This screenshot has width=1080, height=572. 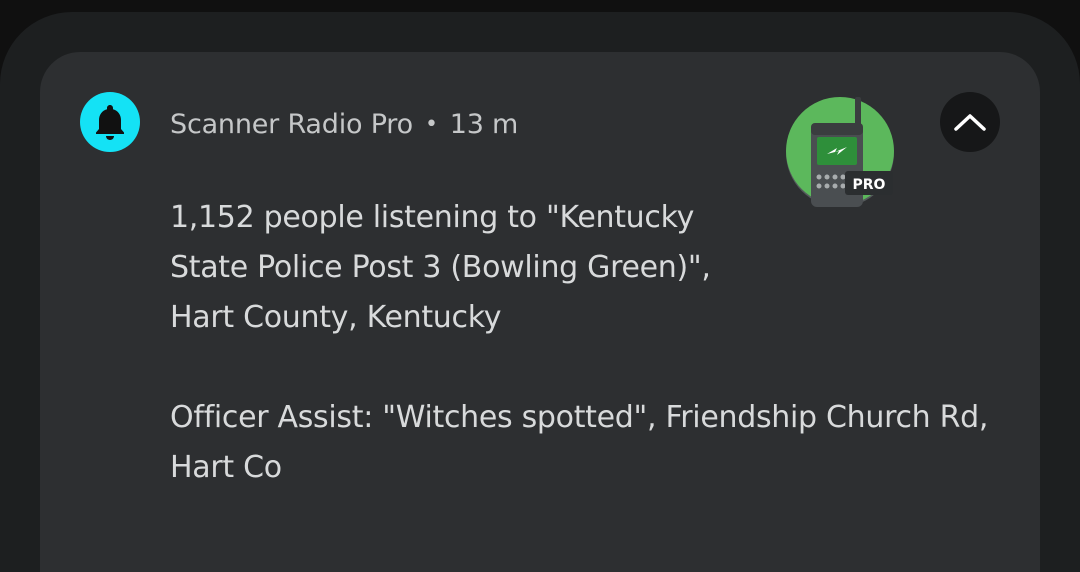 What do you see at coordinates (869, 185) in the screenshot?
I see `pro-badge-text: PRO` at bounding box center [869, 185].